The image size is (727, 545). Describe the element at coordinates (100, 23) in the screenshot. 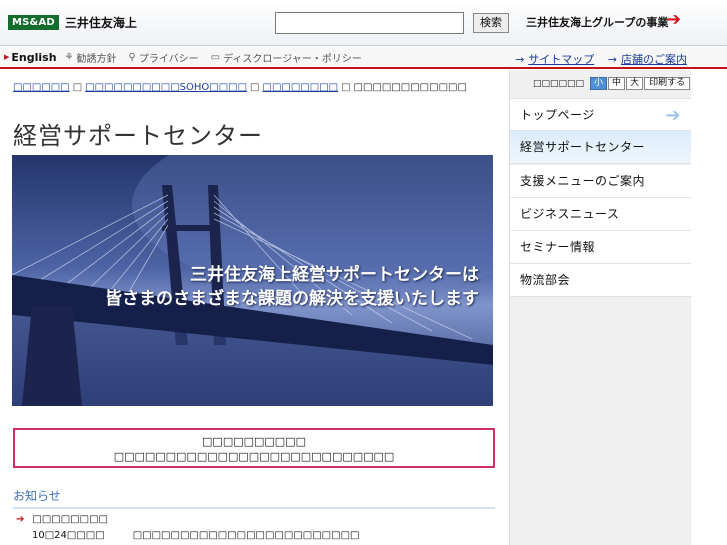

I see `logo-name: 三井住友海上` at that location.